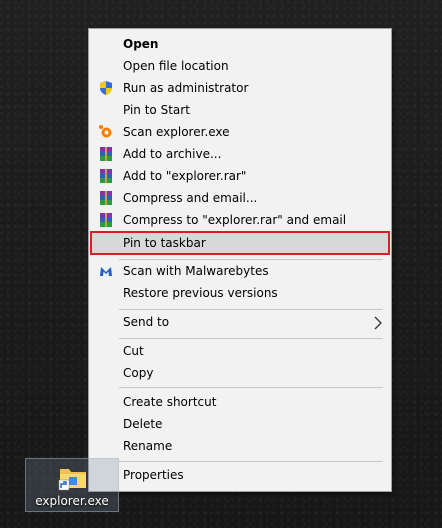 This screenshot has height=528, width=442. I want to click on menu-item-scan-malwarebytes: Scan with Malwarebytes, so click(240, 271).